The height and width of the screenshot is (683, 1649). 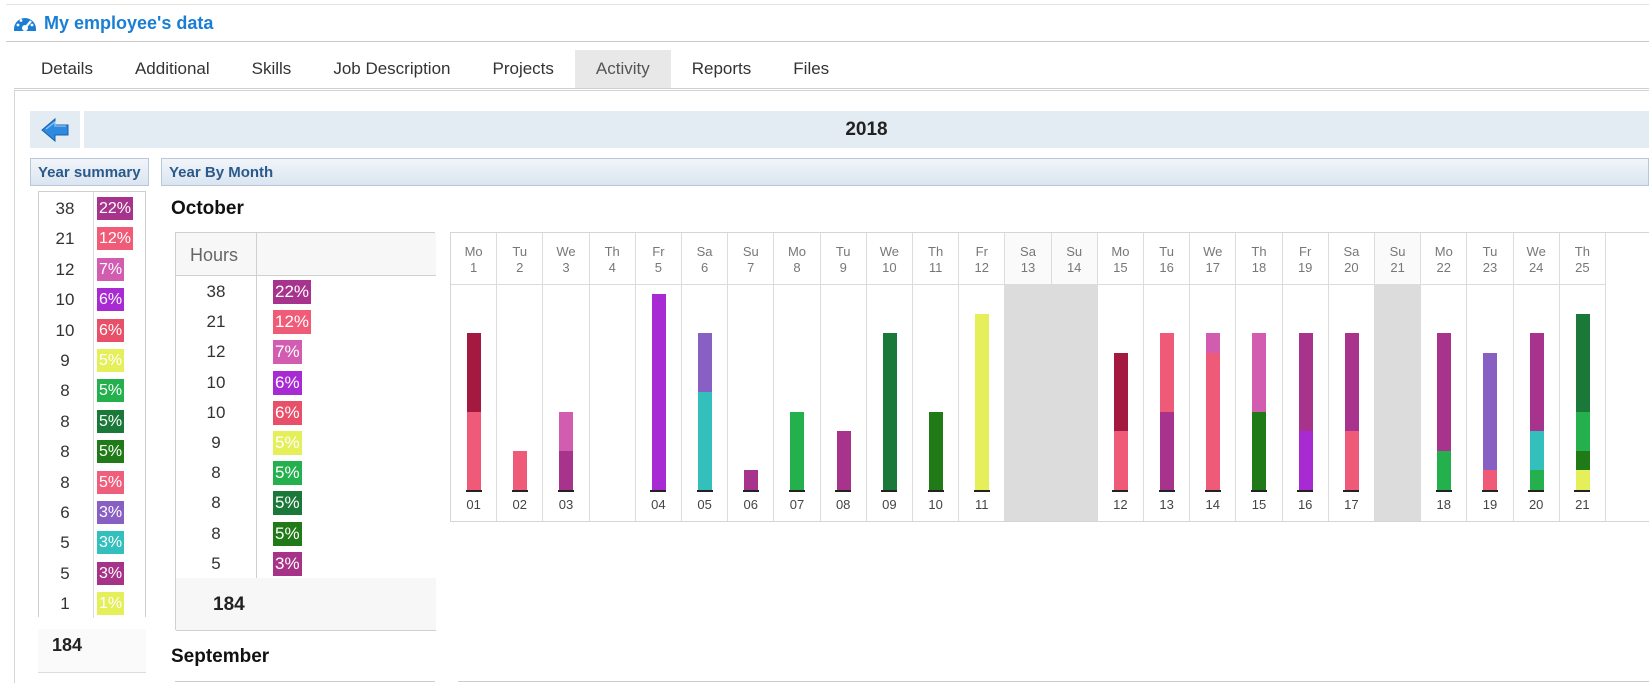 I want to click on page-title: My employee's data, so click(x=129, y=22).